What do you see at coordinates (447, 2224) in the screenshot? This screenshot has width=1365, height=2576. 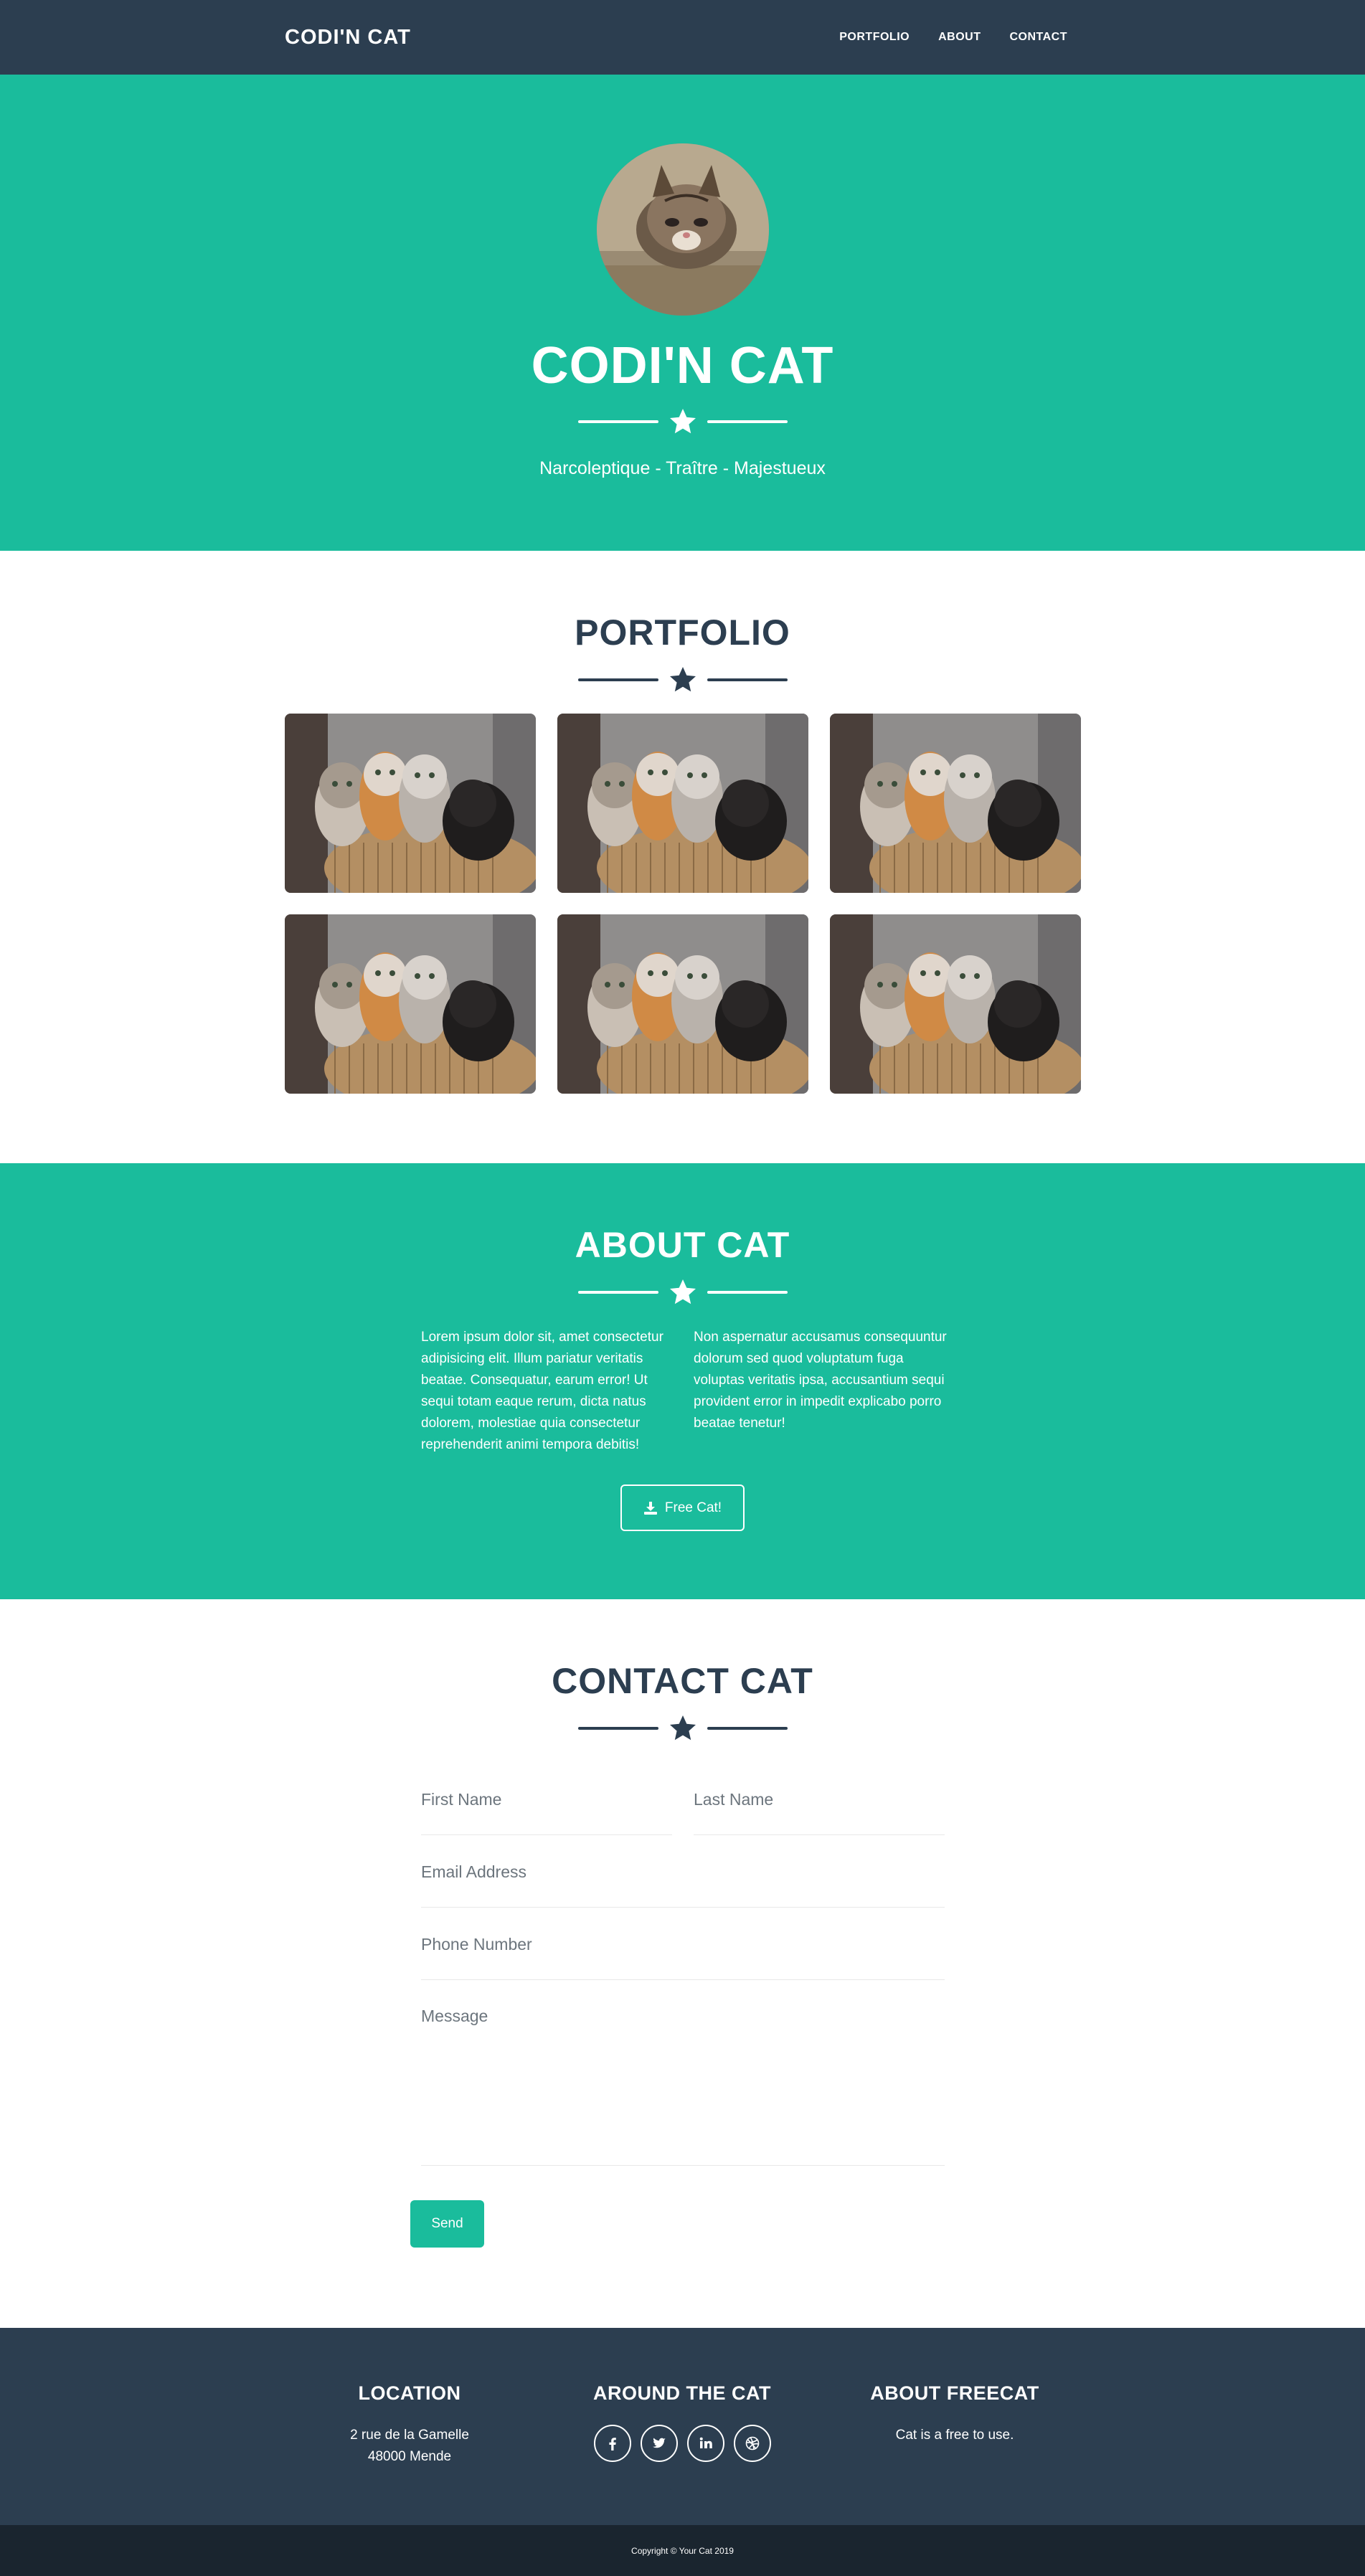 I see `send-button: Send` at bounding box center [447, 2224].